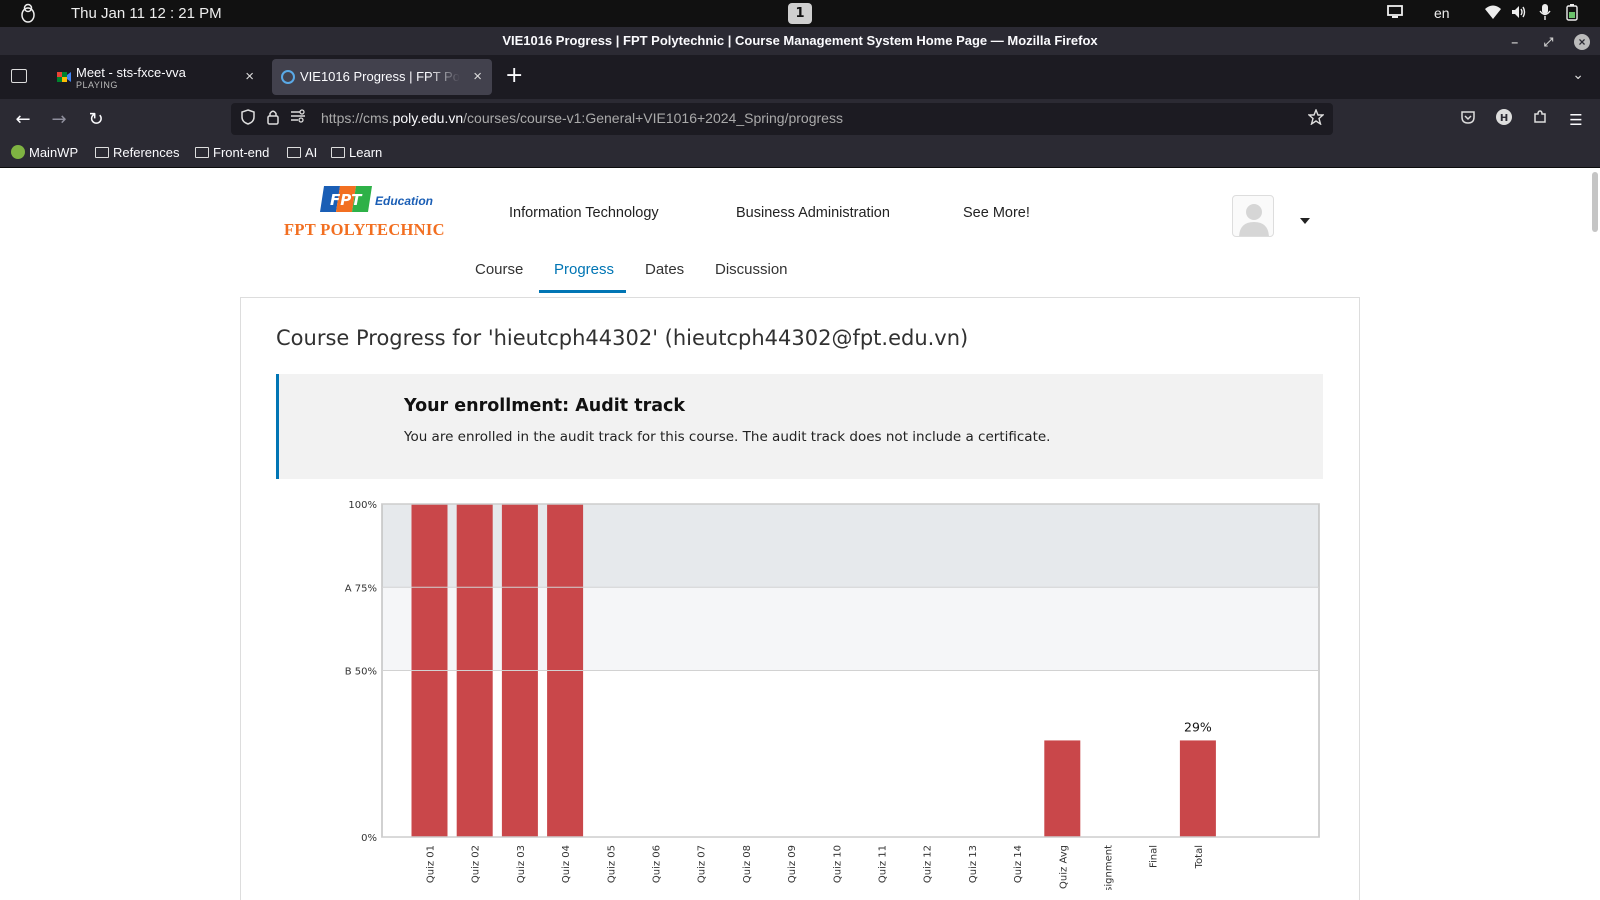 Image resolution: width=1600 pixels, height=900 pixels. What do you see at coordinates (19, 76) in the screenshot?
I see `firefox-view-icon` at bounding box center [19, 76].